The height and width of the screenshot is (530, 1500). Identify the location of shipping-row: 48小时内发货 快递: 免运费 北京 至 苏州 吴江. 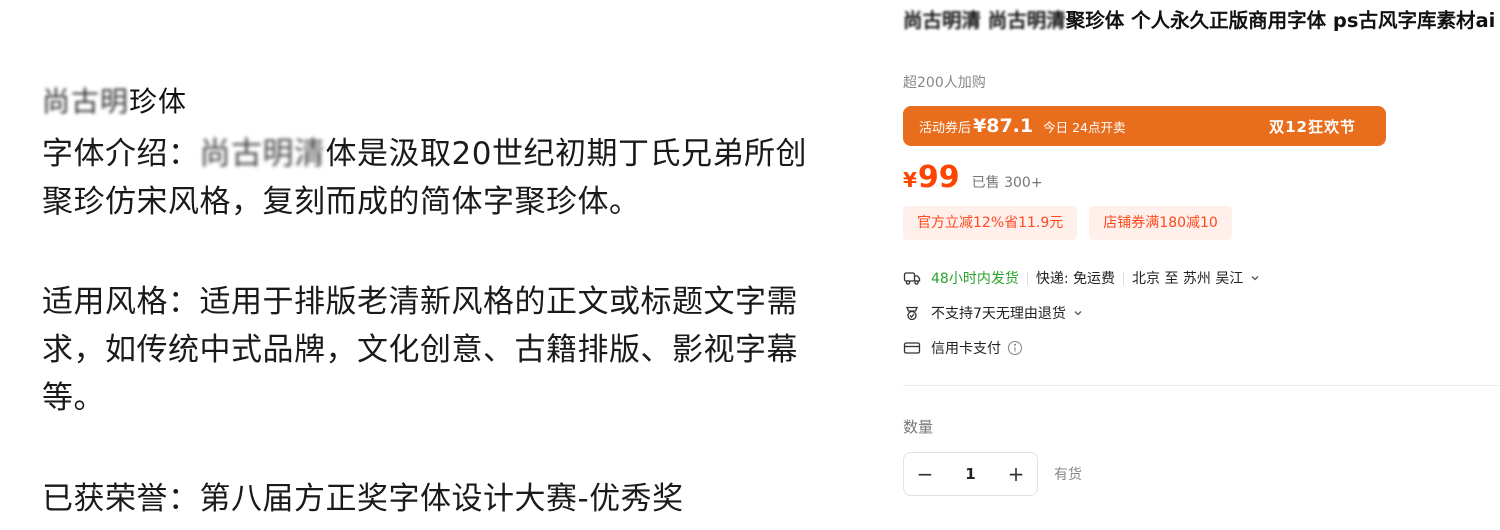
(1082, 278).